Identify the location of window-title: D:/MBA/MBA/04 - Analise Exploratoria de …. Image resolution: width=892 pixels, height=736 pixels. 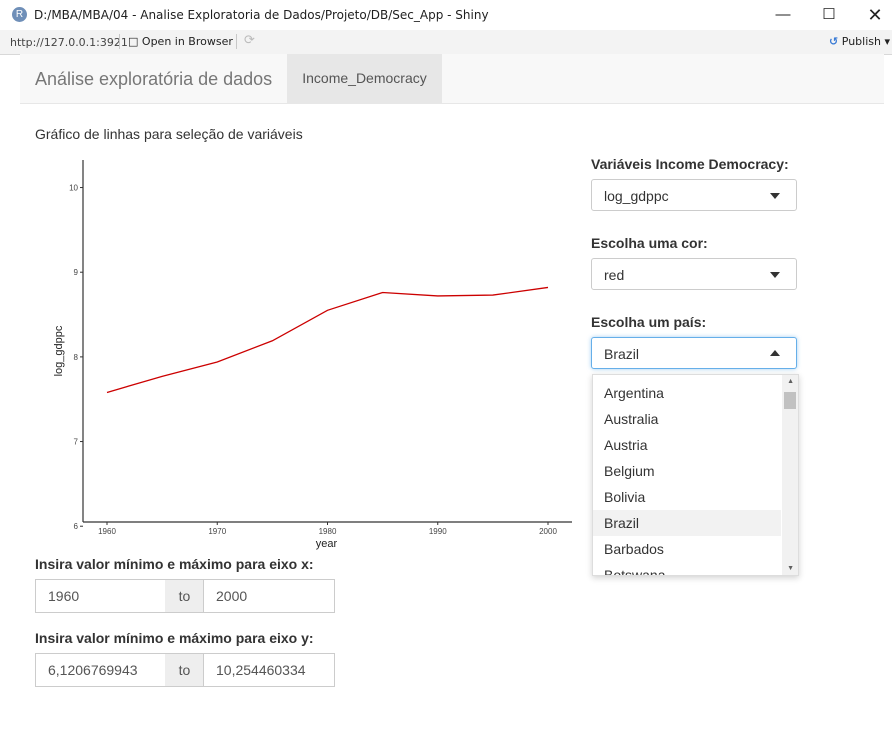
(261, 15).